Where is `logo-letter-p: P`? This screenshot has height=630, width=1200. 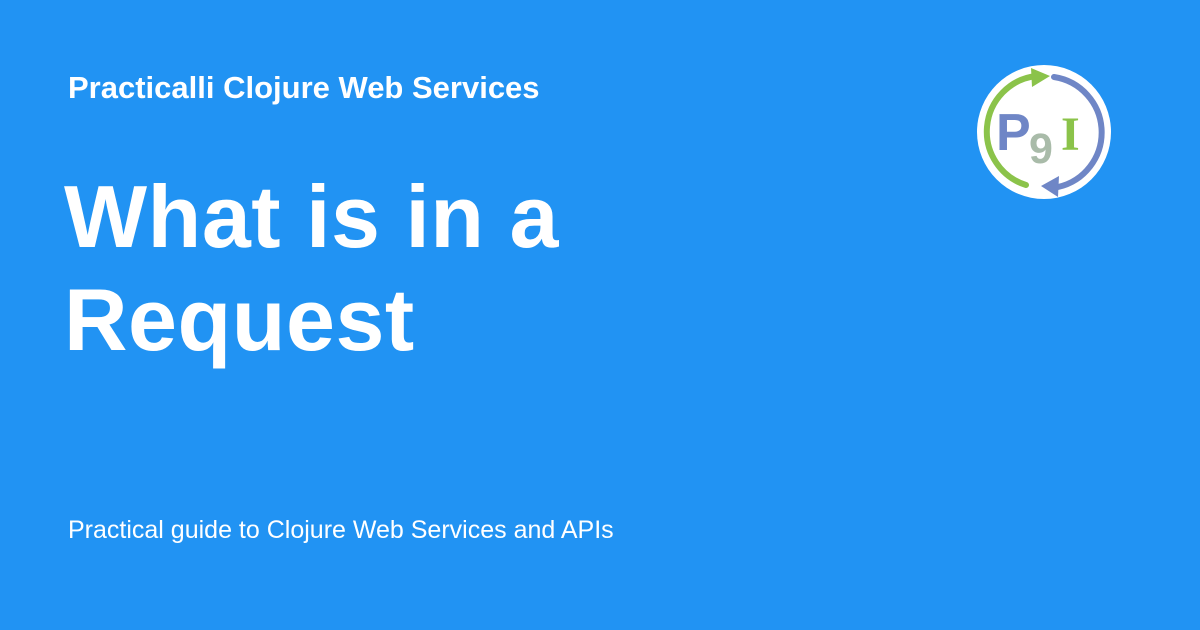 logo-letter-p: P is located at coordinates (1013, 133).